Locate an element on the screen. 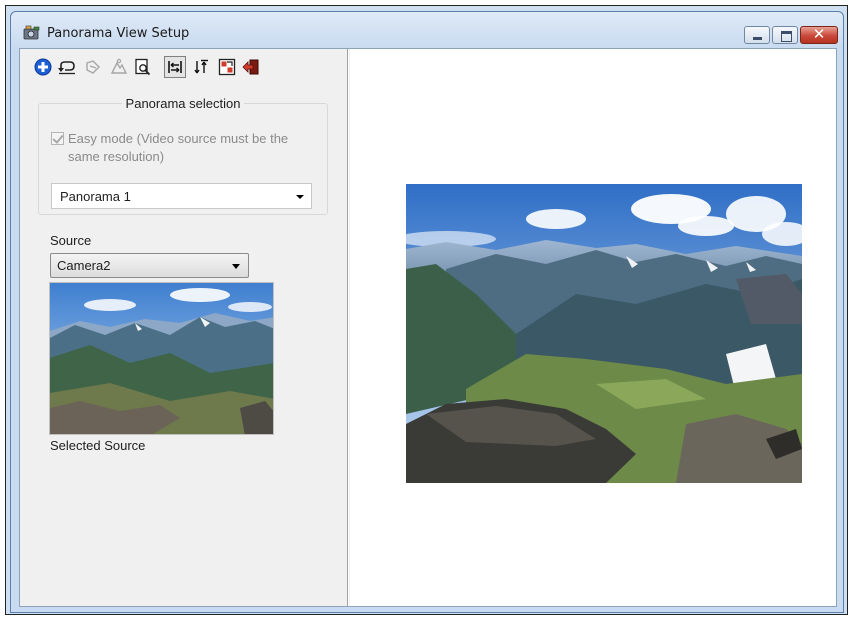  close-button: ✕ is located at coordinates (819, 34).